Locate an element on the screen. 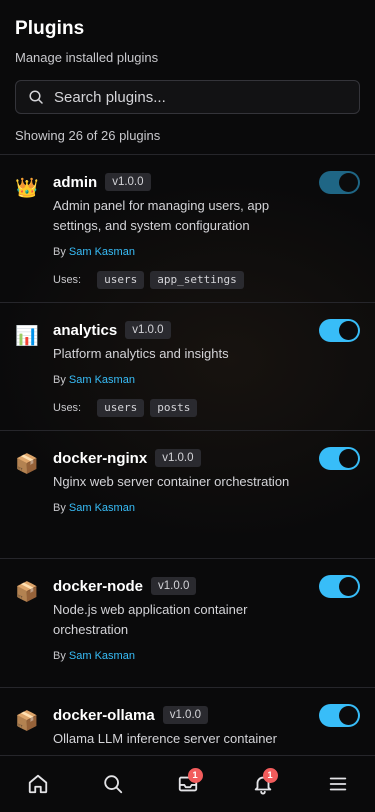 The height and width of the screenshot is (812, 375). menu-icon is located at coordinates (337, 784).